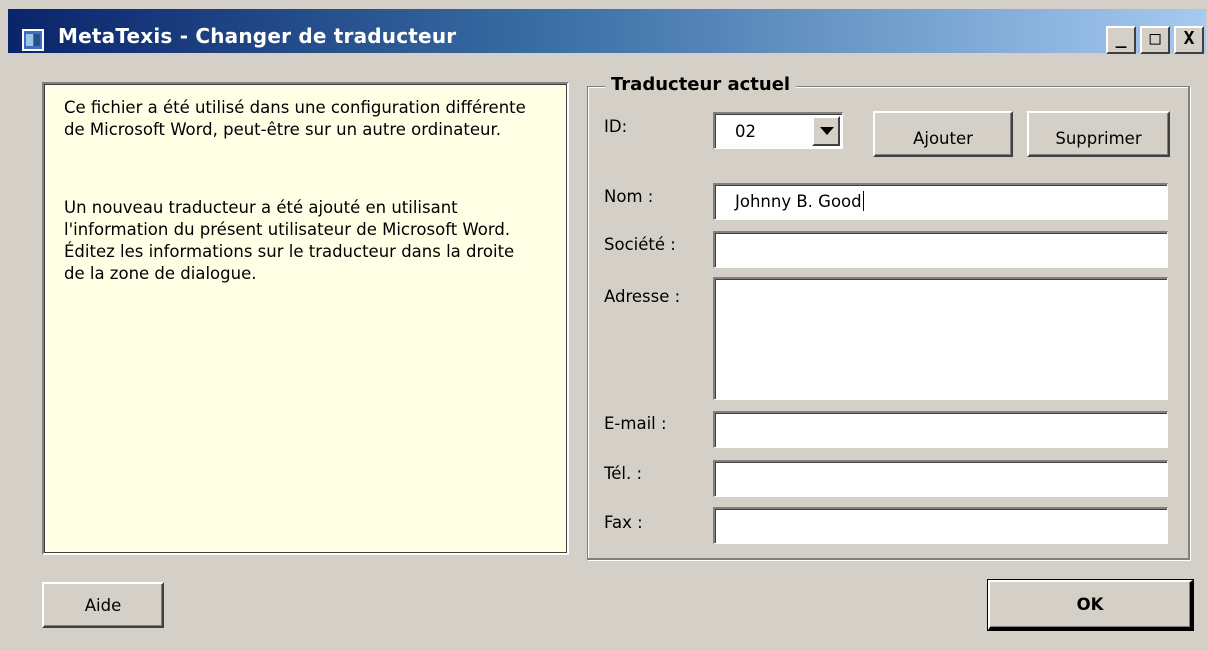  I want to click on id-dropdown: 02, so click(778, 130).